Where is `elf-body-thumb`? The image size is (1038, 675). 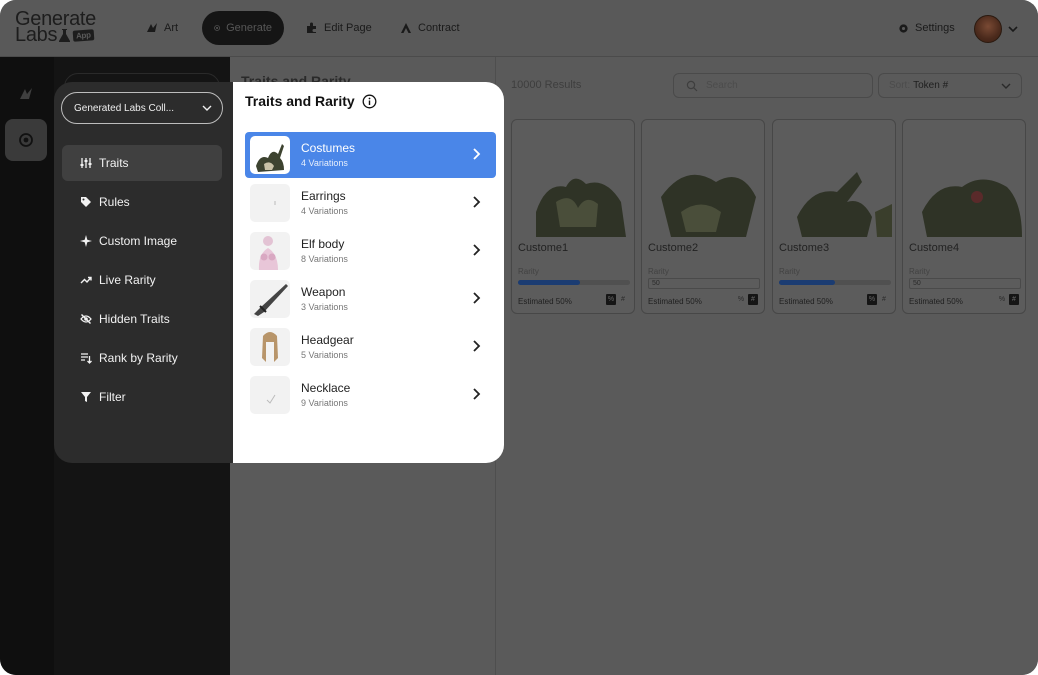
elf-body-thumb is located at coordinates (268, 253).